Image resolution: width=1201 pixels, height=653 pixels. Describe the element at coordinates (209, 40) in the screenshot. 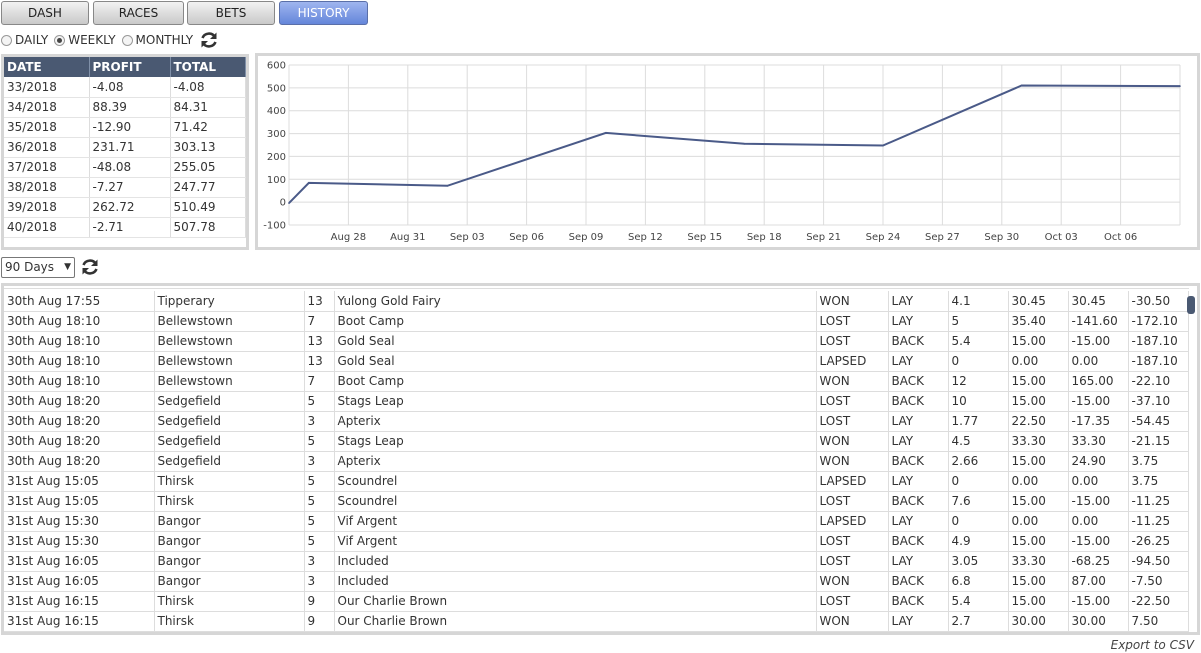

I see `refresh-icon` at that location.